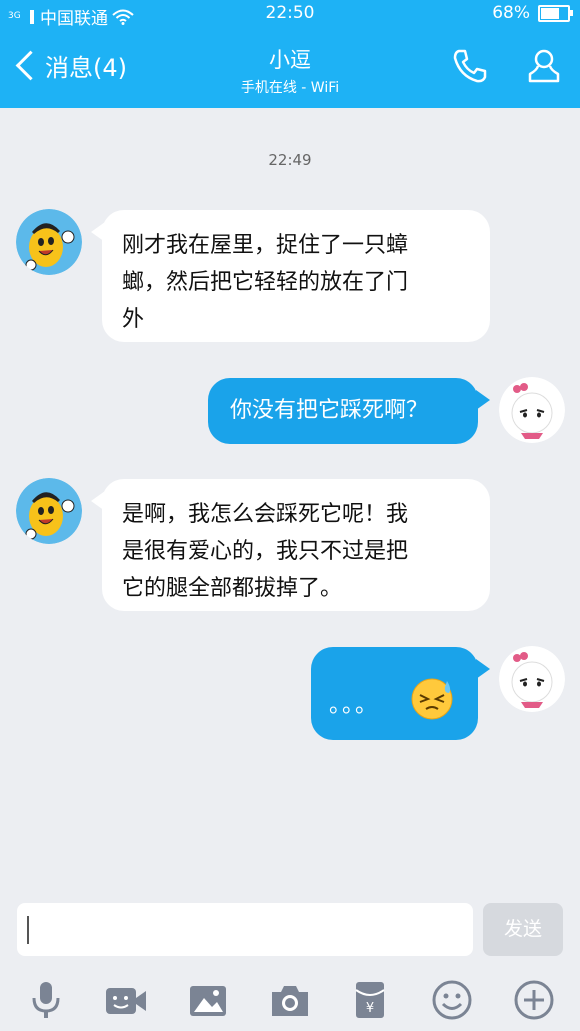  I want to click on video-icon, so click(126, 1000).